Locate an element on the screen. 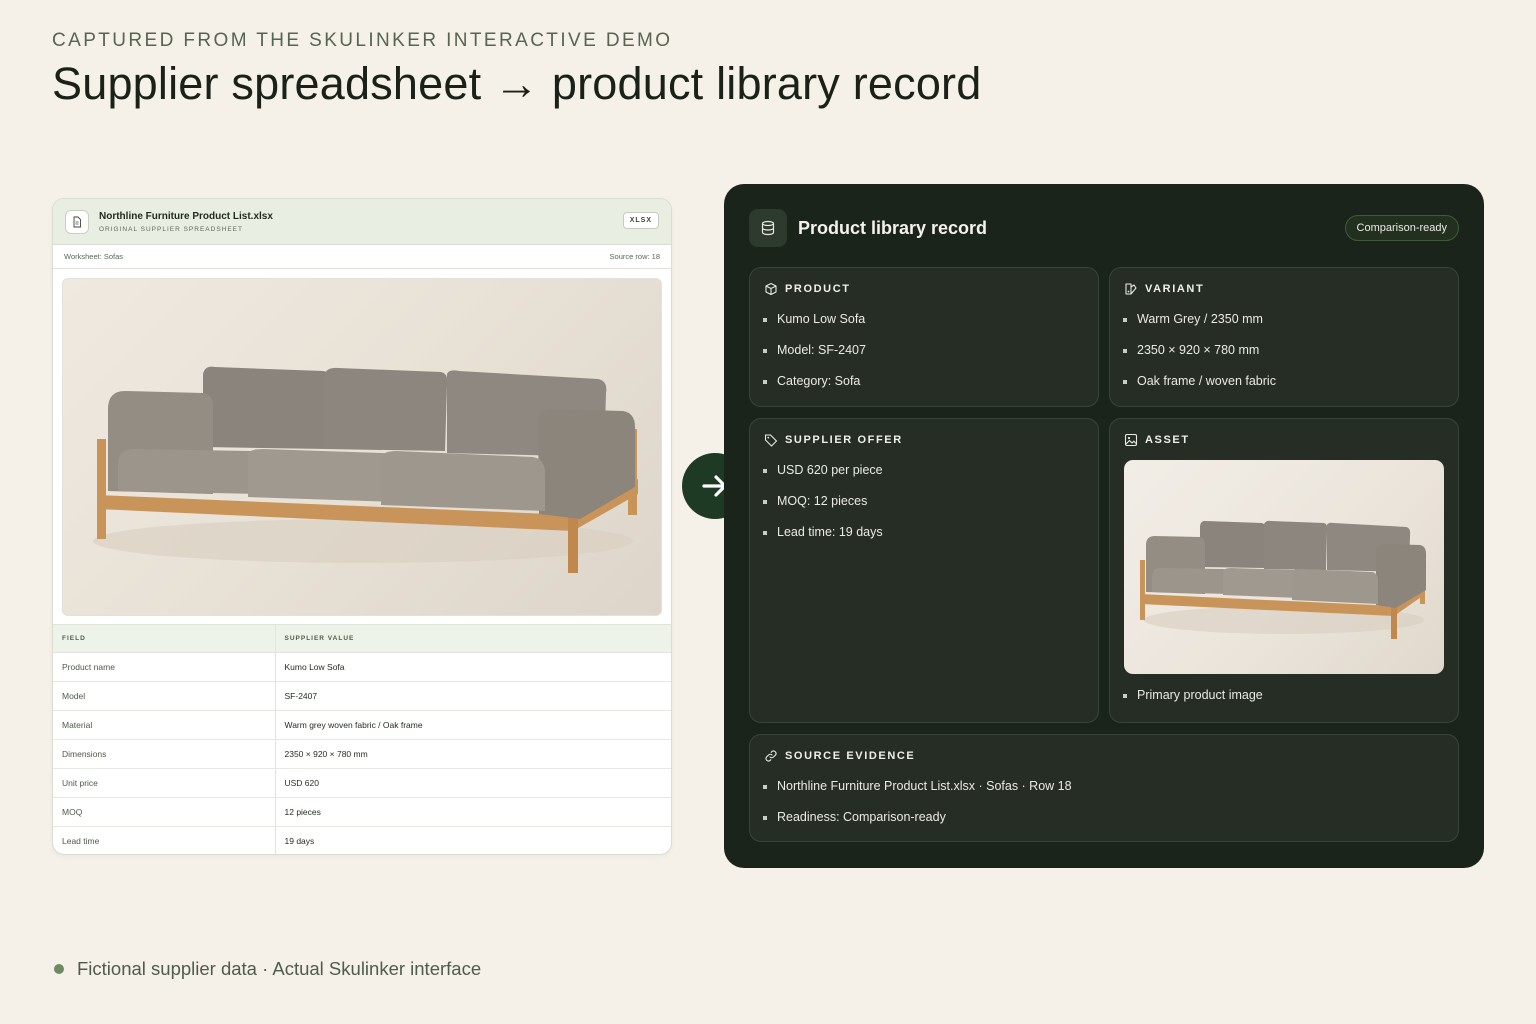  column-header-value: SUPPLIER VALUE is located at coordinates (473, 638).